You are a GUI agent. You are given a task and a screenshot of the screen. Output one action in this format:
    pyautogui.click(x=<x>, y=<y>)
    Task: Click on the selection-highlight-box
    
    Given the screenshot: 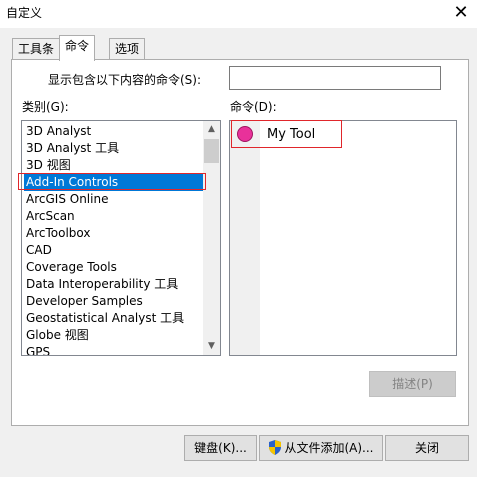 What is the action you would take?
    pyautogui.click(x=112, y=181)
    